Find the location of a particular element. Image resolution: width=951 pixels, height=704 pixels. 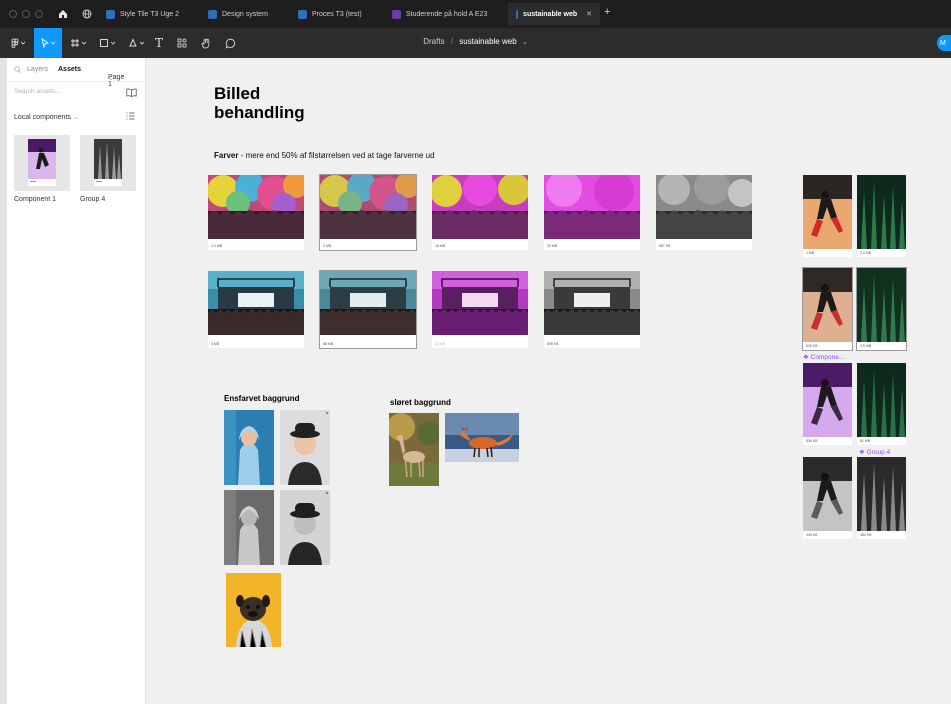

sidebar-tabs: Layers Assets Page 1 ⌄ is located at coordinates (76, 73).